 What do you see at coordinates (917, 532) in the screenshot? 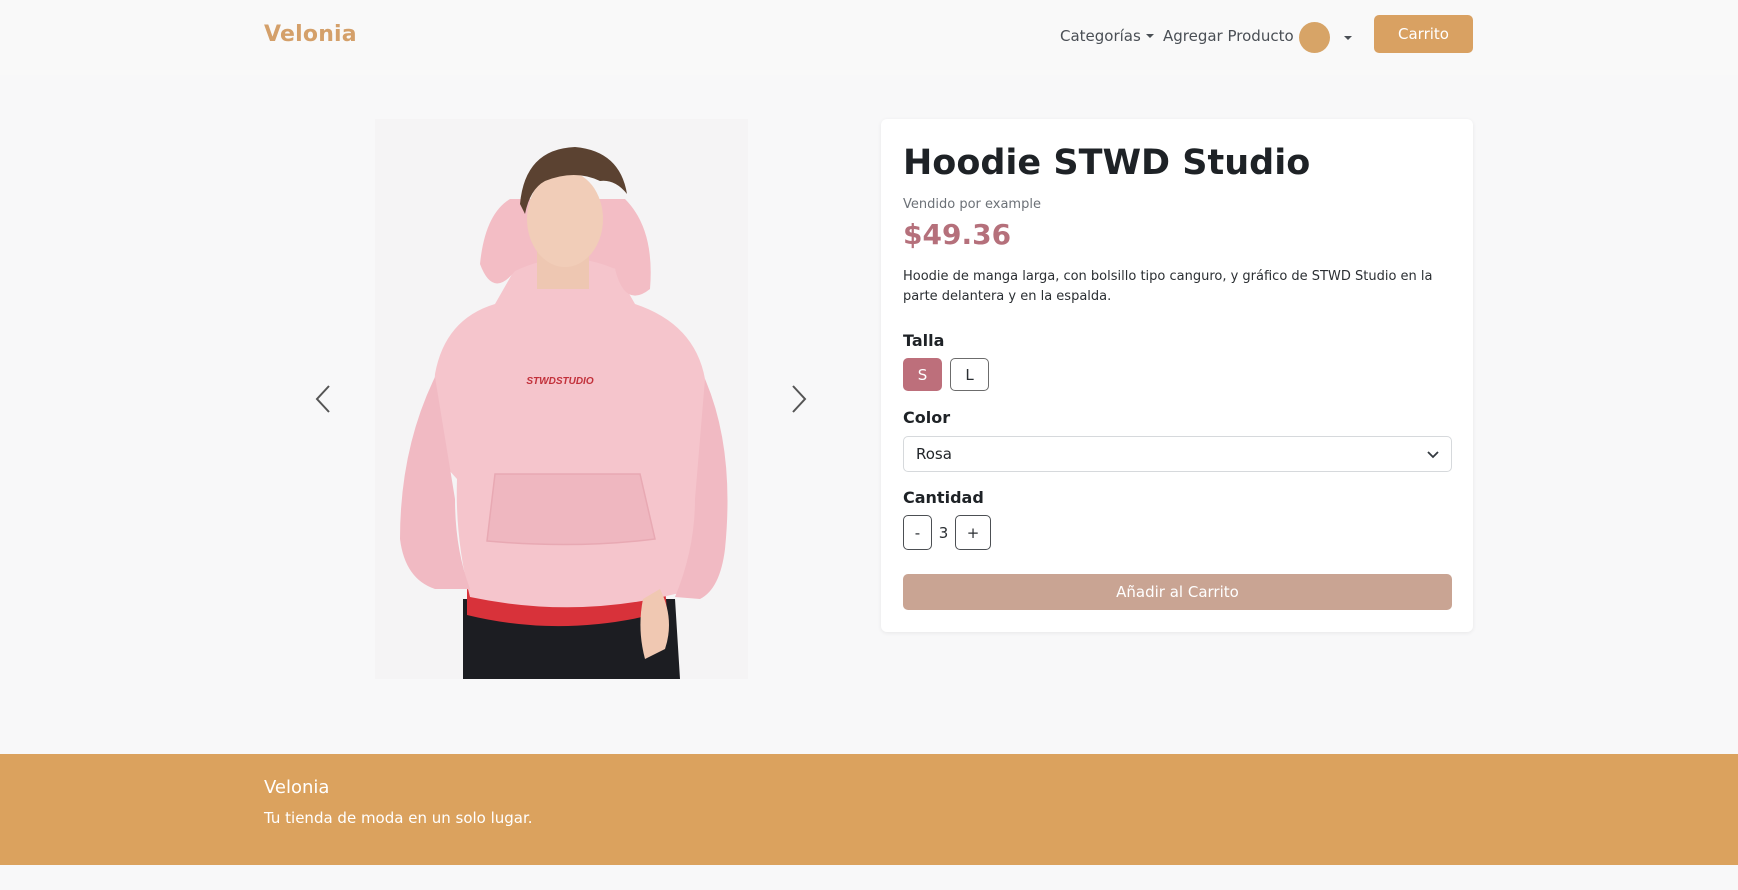
I see `quantity-decrease-button: -` at bounding box center [917, 532].